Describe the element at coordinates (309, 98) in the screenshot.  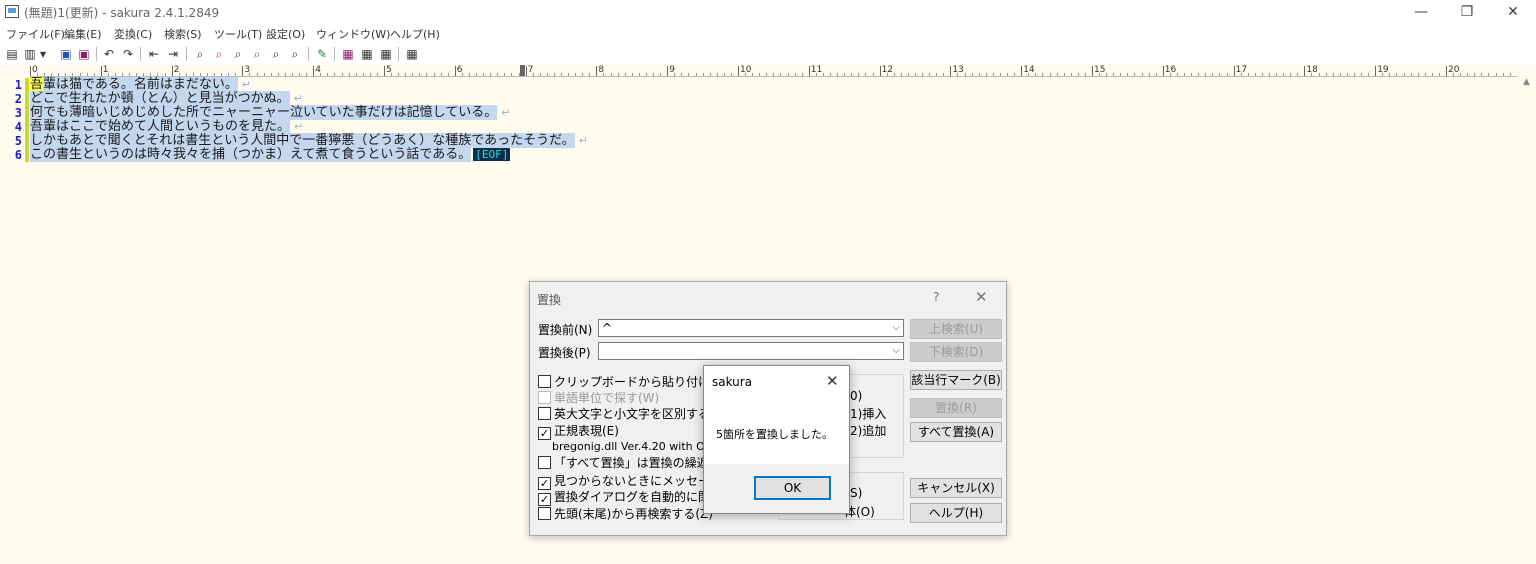
I see `text-line: どこで生れたか頓（とん）と見当がつかぬ。 ↵` at that location.